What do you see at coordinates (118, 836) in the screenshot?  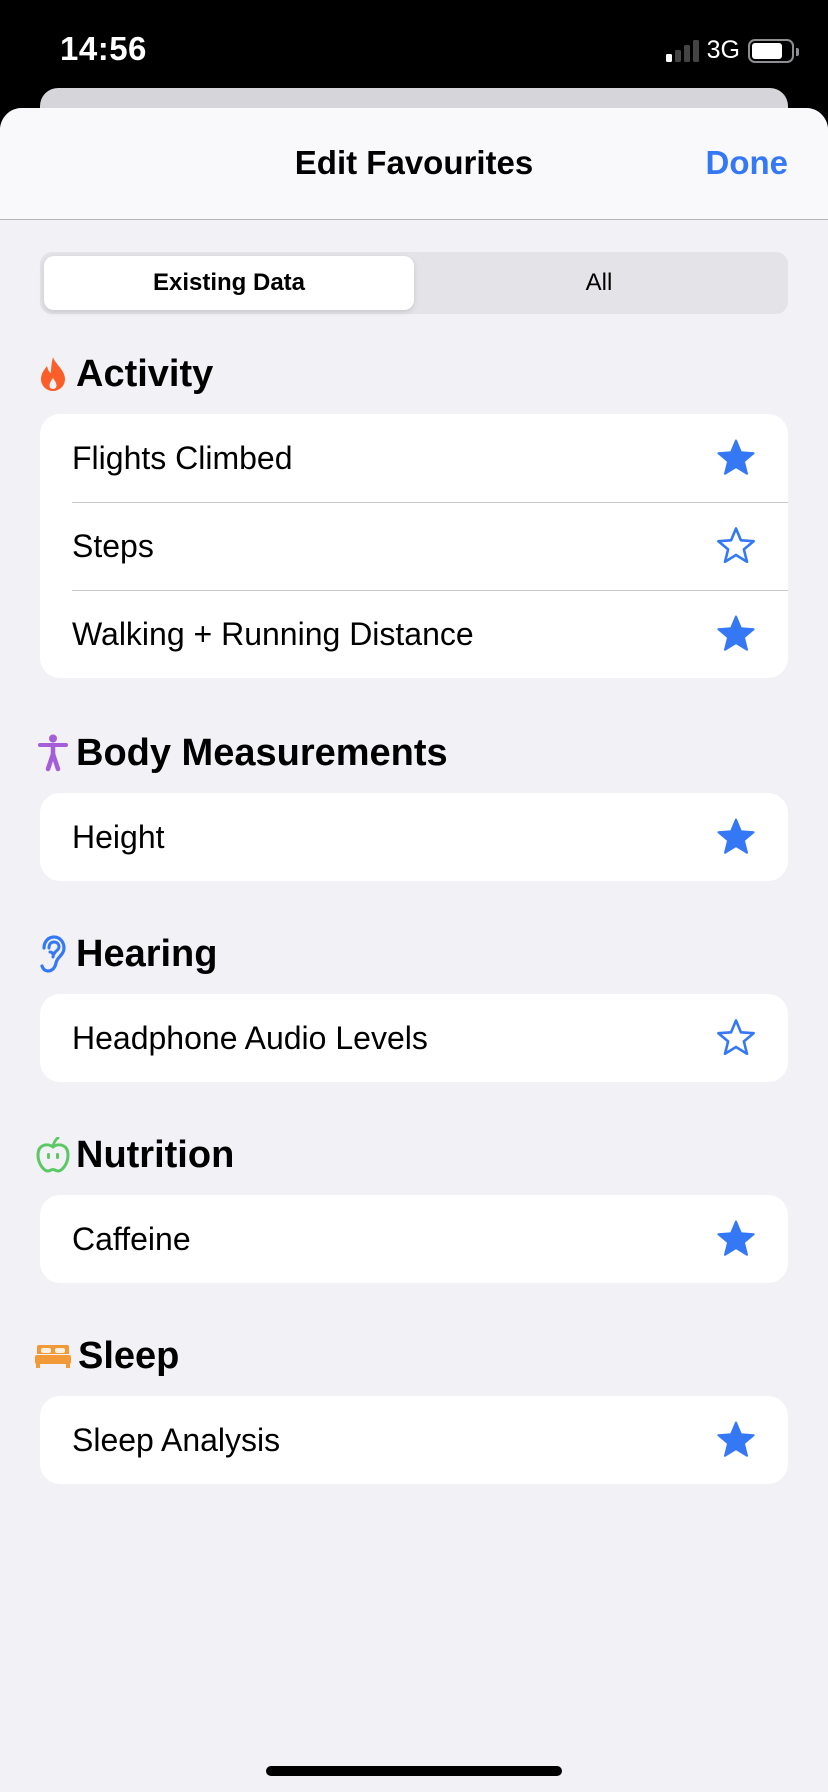 I see `item-label: Height` at bounding box center [118, 836].